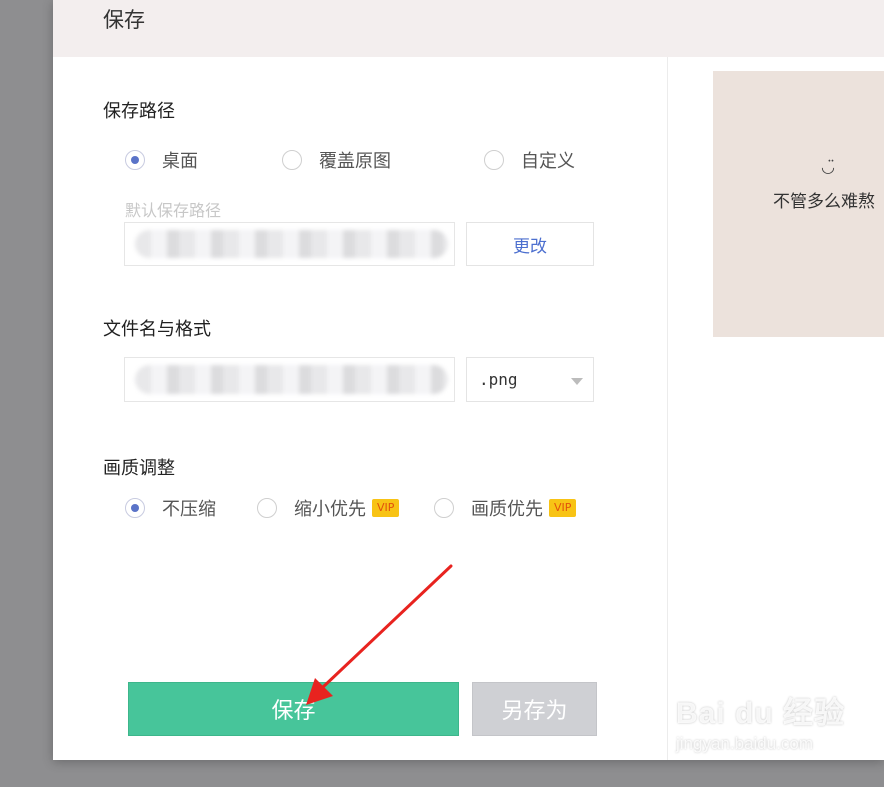 This screenshot has width=884, height=787. Describe the element at coordinates (139, 111) in the screenshot. I see `save-path-title: 保存路径` at that location.